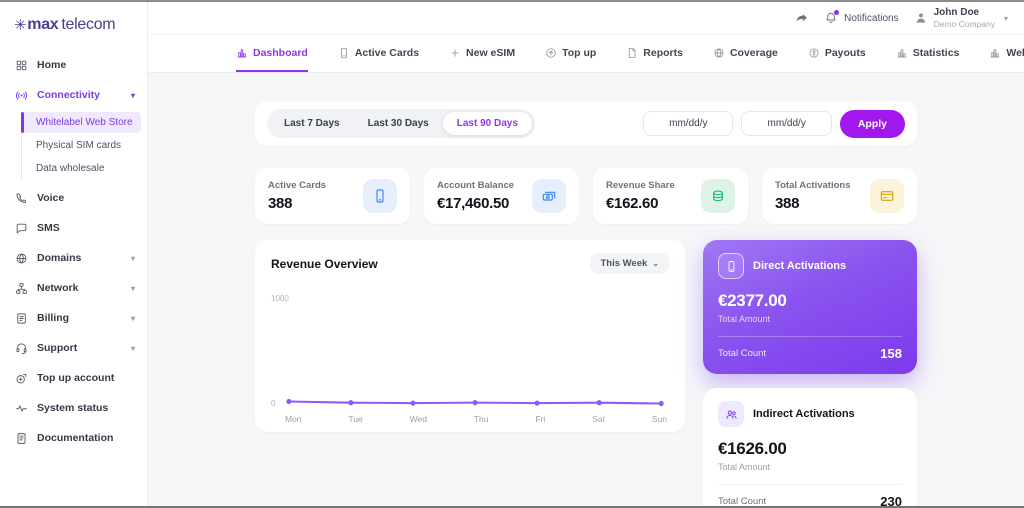 The image size is (1024, 508). What do you see at coordinates (53, 318) in the screenshot?
I see `sidebar-item-label: Billing` at bounding box center [53, 318].